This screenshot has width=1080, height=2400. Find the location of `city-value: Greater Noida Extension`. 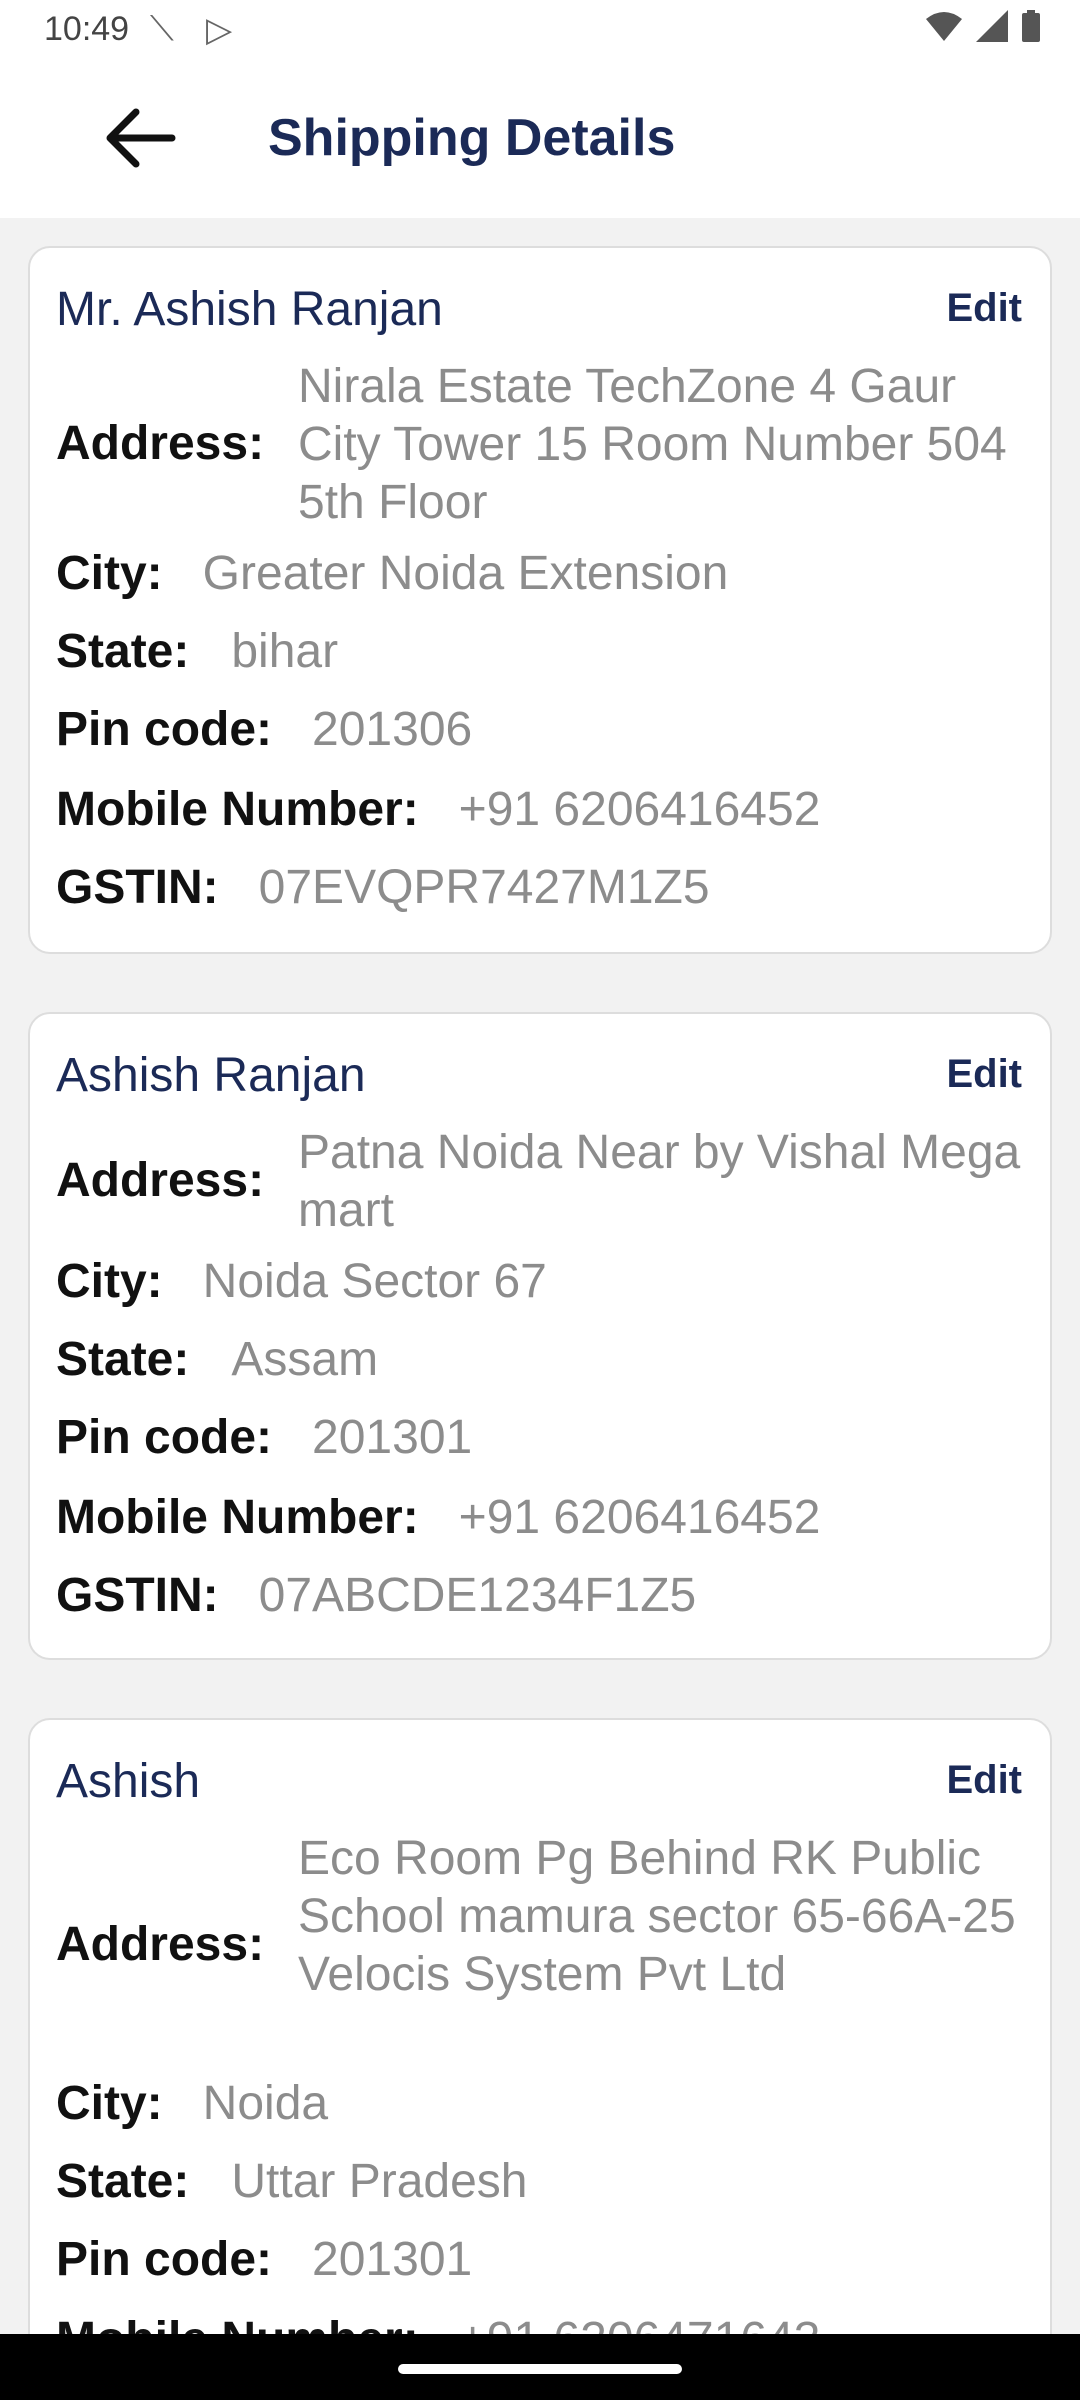

city-value: Greater Noida Extension is located at coordinates (465, 573).